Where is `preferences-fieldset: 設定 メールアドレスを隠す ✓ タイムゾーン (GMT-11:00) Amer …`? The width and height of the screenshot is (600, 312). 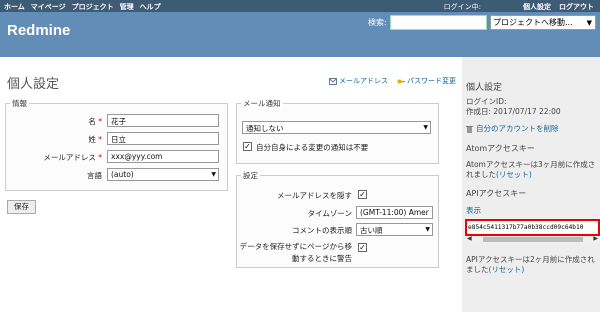
preferences-fieldset: 設定 メールアドレスを隠す ✓ タイムゾーン (GMT-11:00) Amer … is located at coordinates (337, 219).